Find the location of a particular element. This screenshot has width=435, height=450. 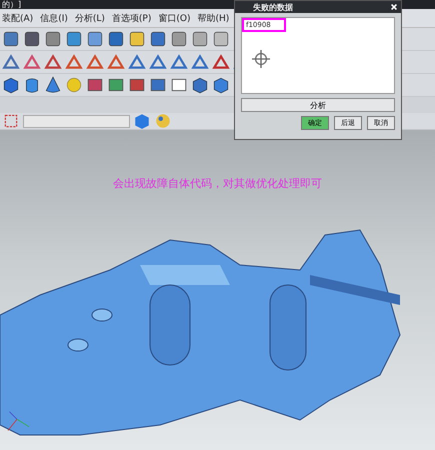

menu-item: 帮助(H) is located at coordinates (213, 18).